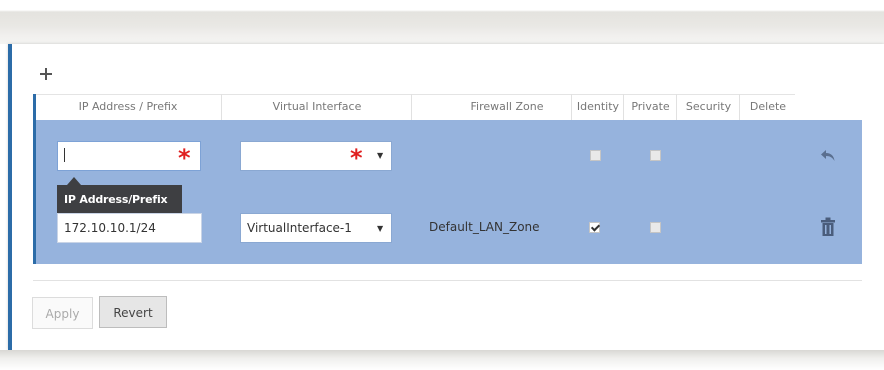 The image size is (884, 370). What do you see at coordinates (119, 196) in the screenshot?
I see `ip-address-tooltip: IP Address/Prefix` at bounding box center [119, 196].